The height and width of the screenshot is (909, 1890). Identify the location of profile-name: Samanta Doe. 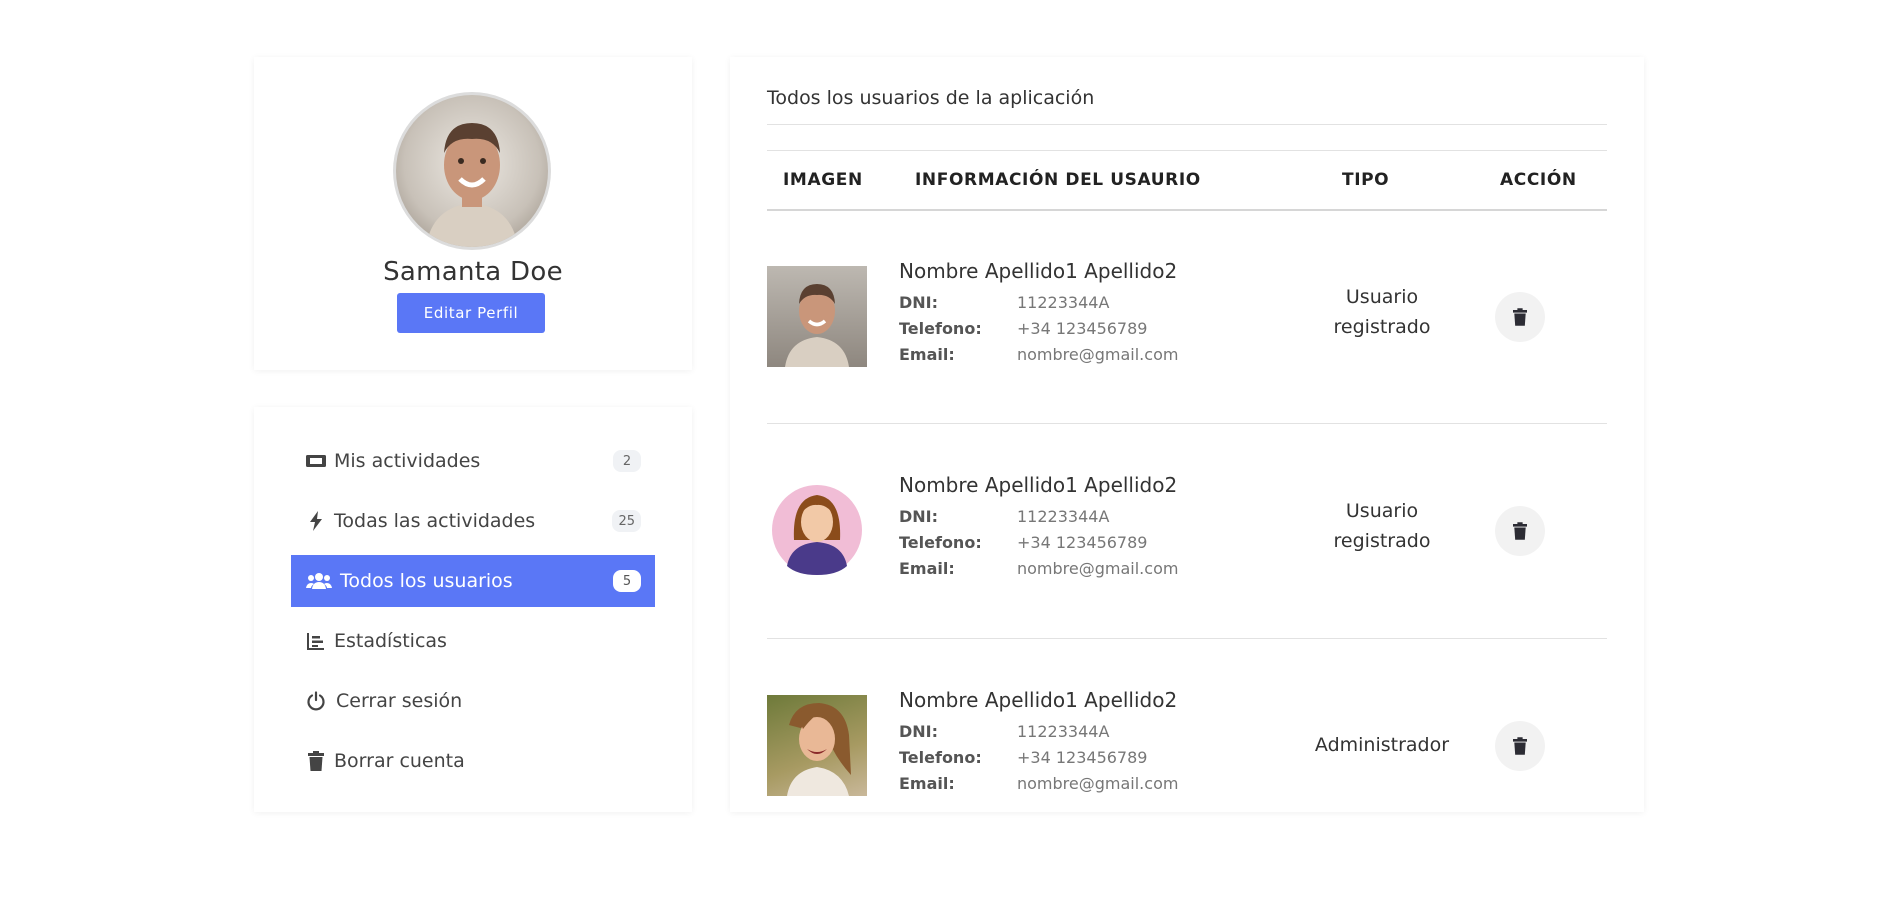
(473, 272).